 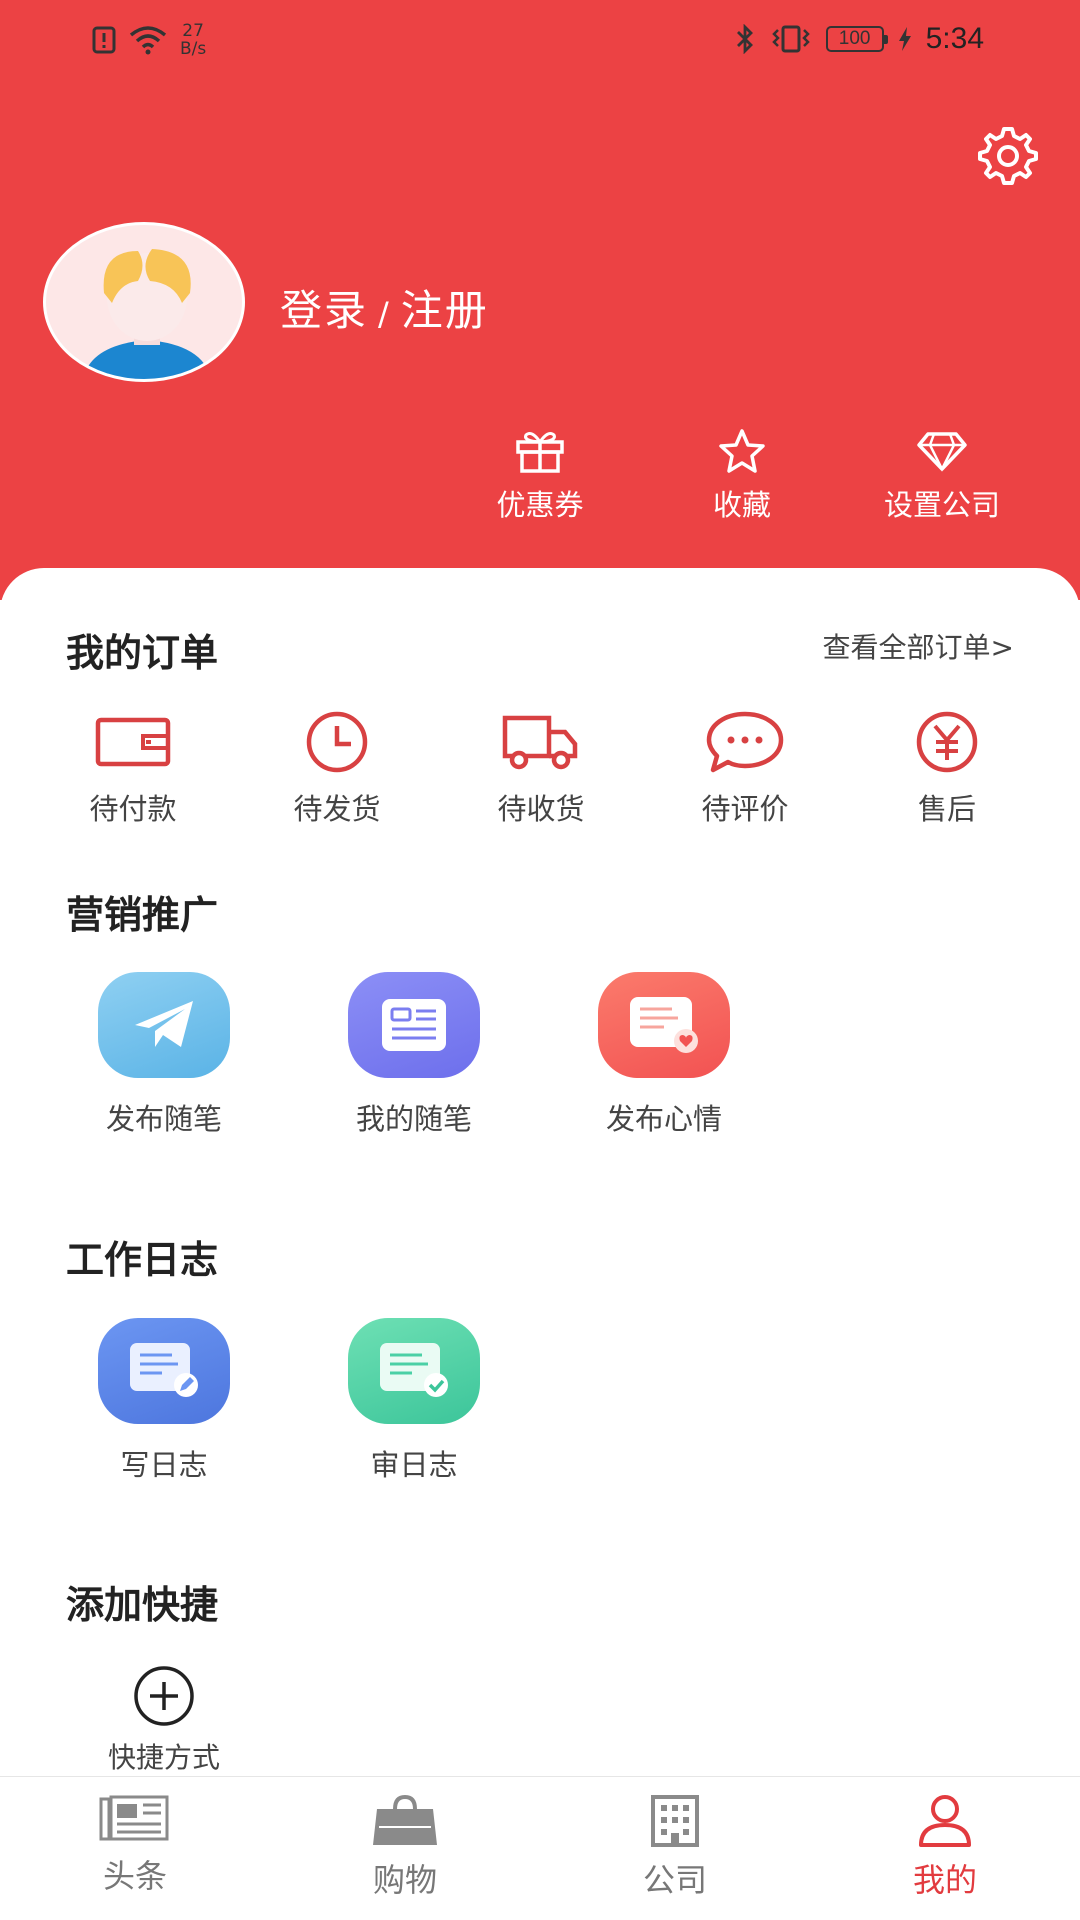 I want to click on order-pending-payment-label: 待付款, so click(x=133, y=809).